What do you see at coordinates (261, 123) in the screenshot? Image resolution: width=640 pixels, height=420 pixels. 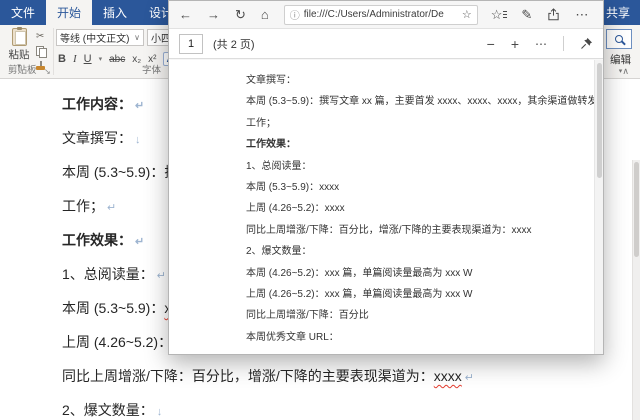 I see `pdf-line: 工作；` at bounding box center [261, 123].